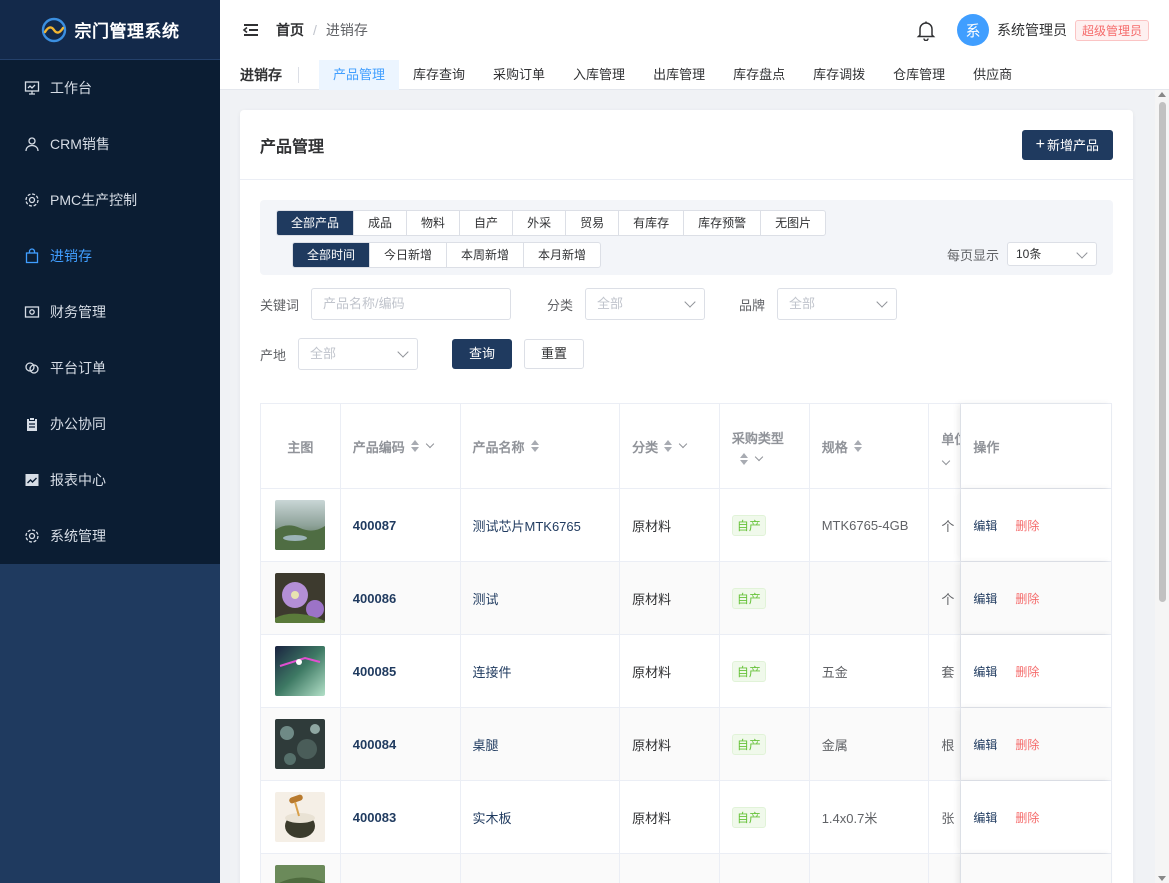 The width and height of the screenshot is (1169, 883). Describe the element at coordinates (374, 671) in the screenshot. I see `product-code: 400085` at that location.